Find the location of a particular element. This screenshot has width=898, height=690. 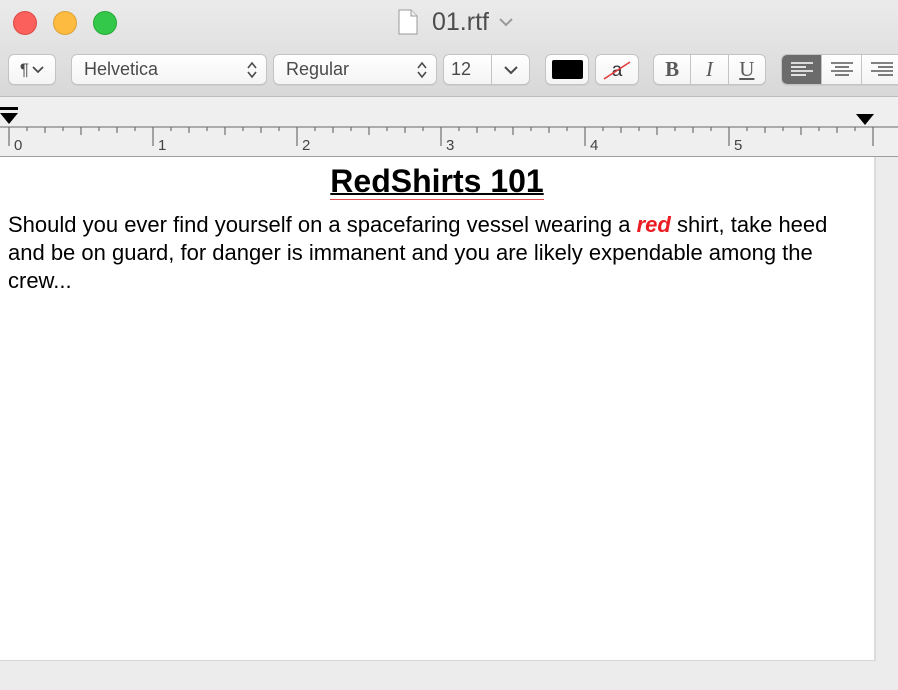

window-toolbar: 01.rtf ¶ Helvetica Regular 12 B I U is located at coordinates (449, 48).